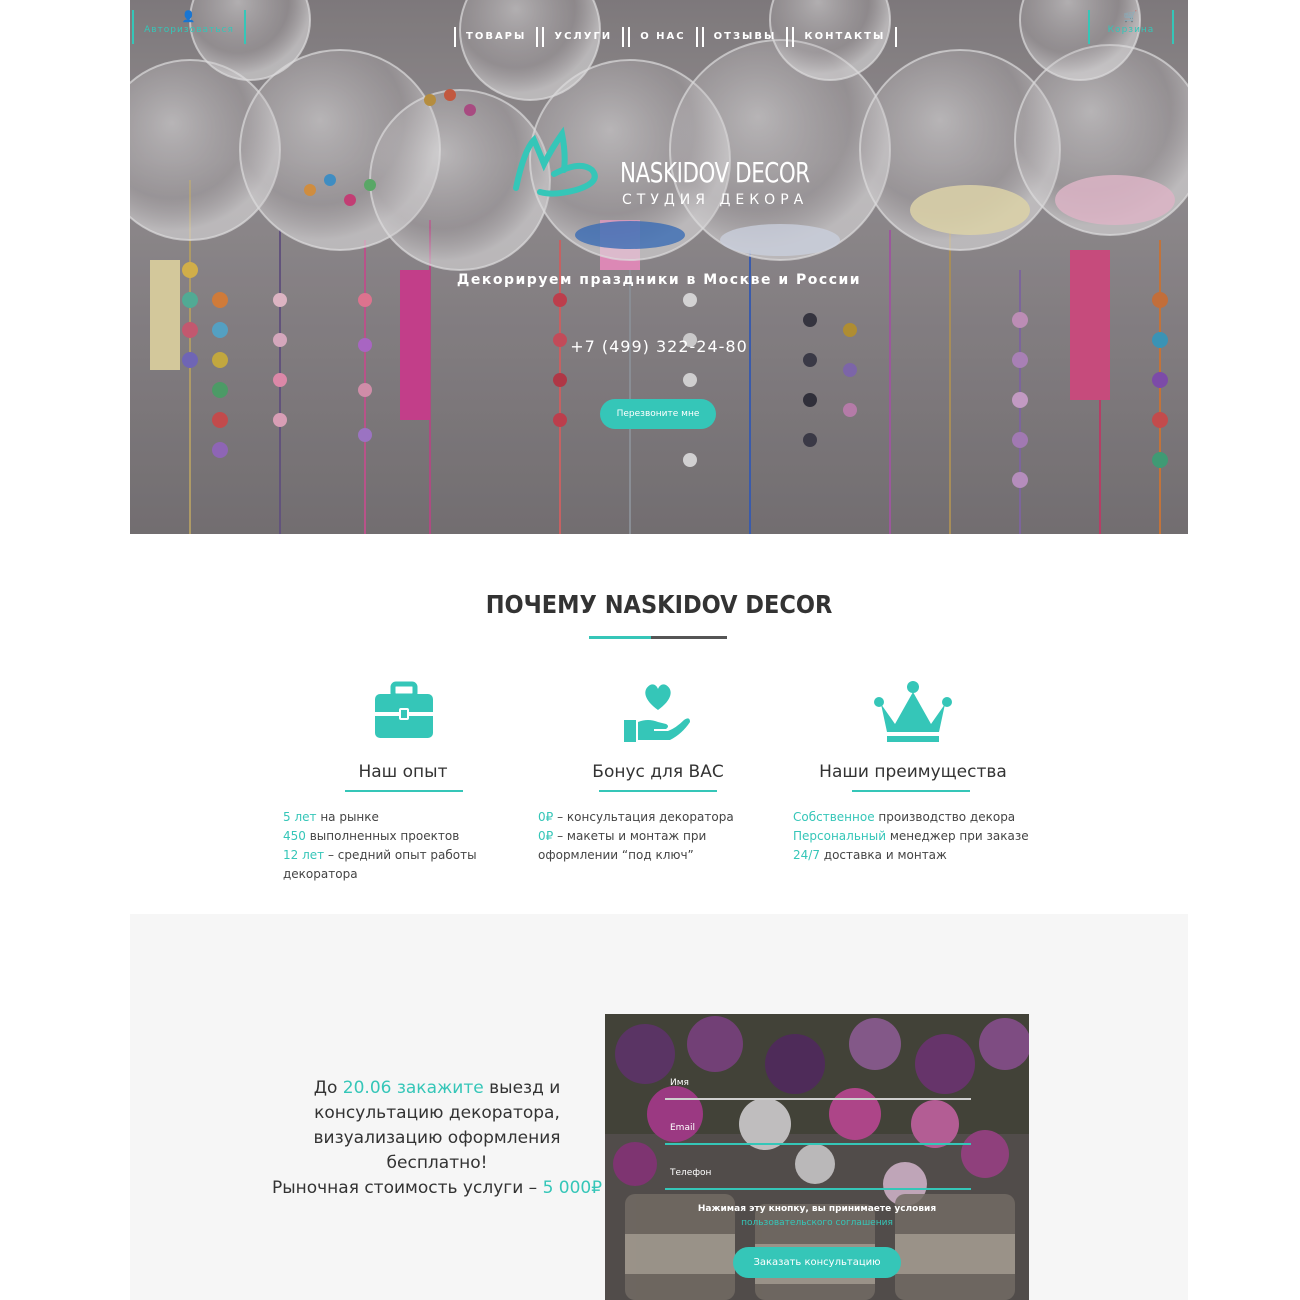  I want to click on why-title: ПОЧЕМУ NASKIDOV DECOR, so click(659, 604).